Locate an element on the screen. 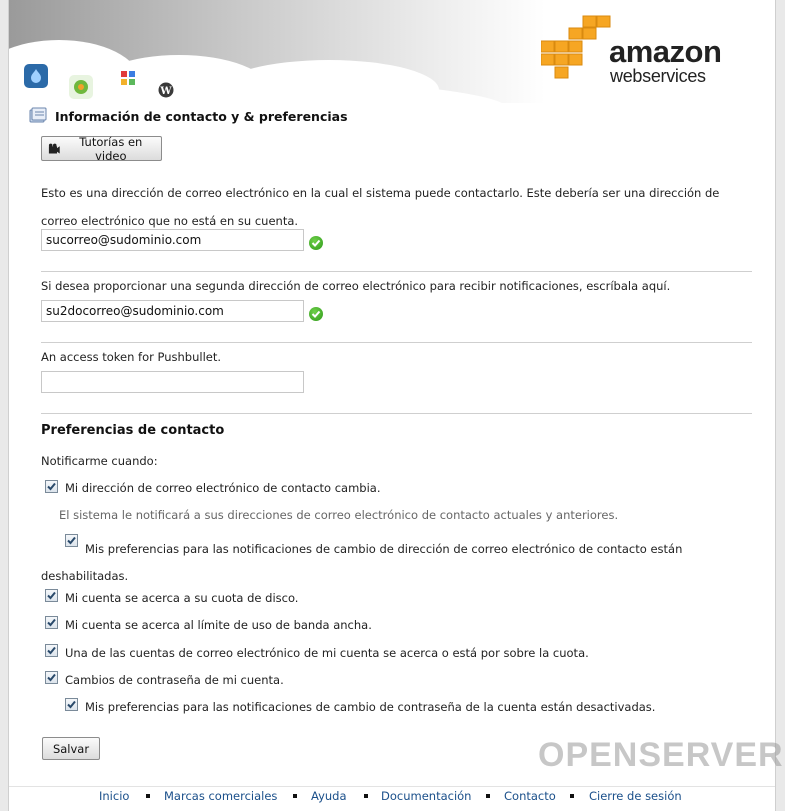 Image resolution: width=785 pixels, height=811 pixels. sugarcrm-icon is located at coordinates (128, 78).